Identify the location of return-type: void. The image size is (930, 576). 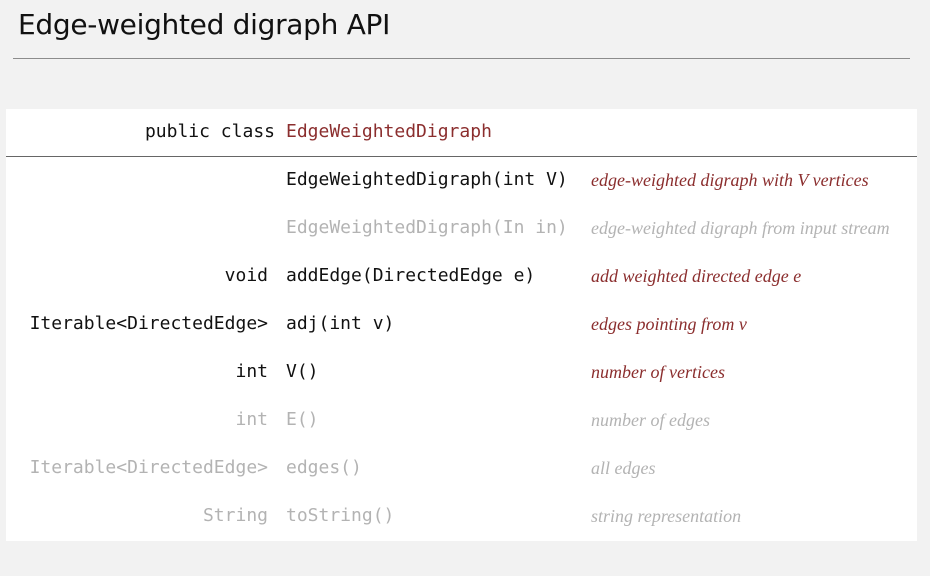
(246, 275).